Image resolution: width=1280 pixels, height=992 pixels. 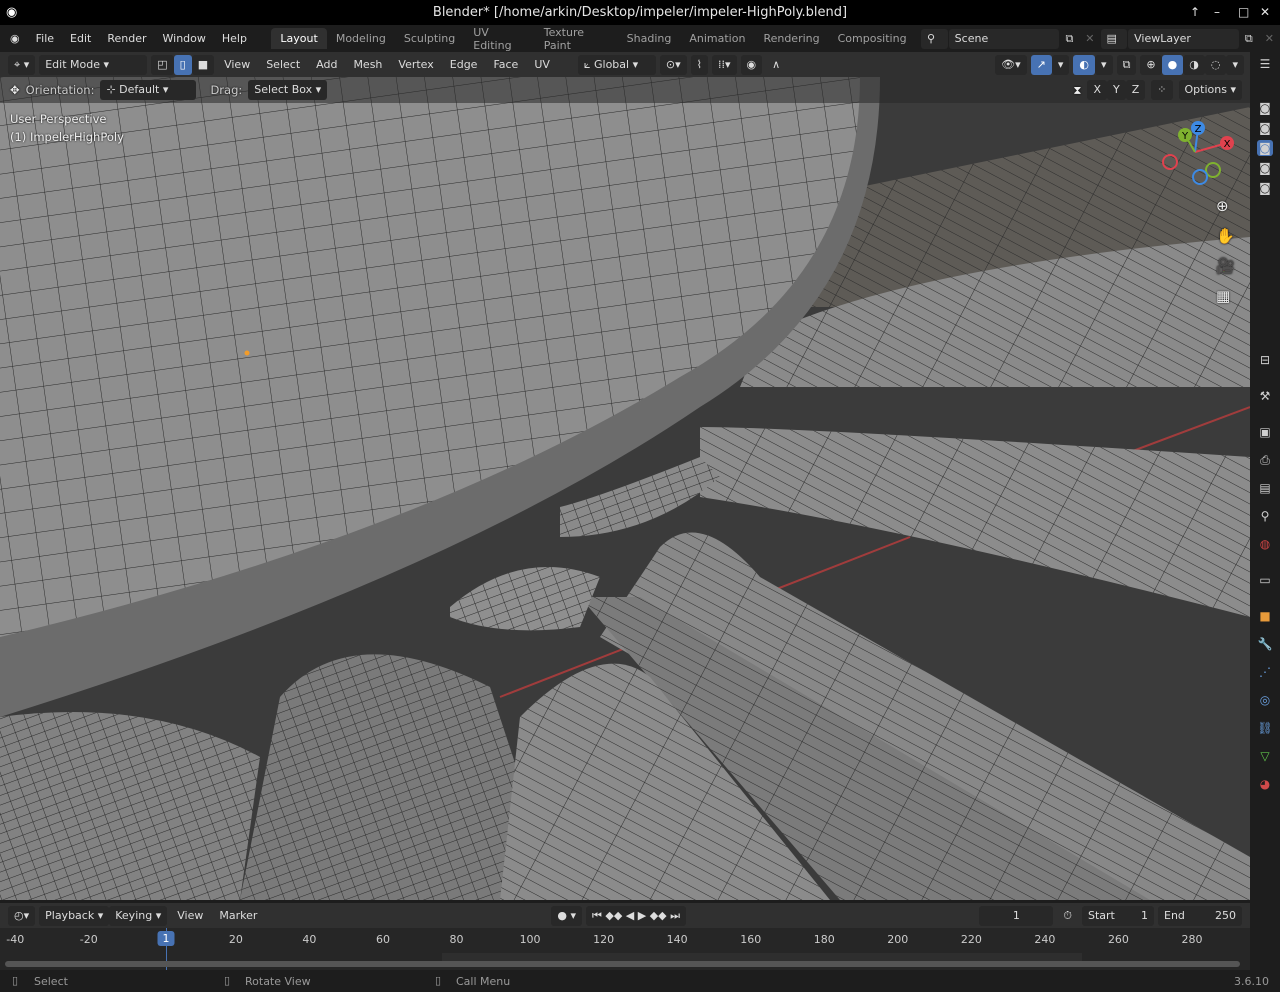 What do you see at coordinates (1069, 39) in the screenshot?
I see `new-scene-icon: ⧉` at bounding box center [1069, 39].